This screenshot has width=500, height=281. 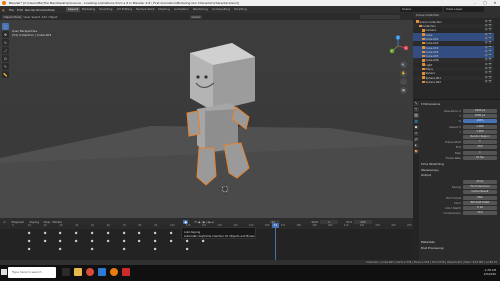 What do you see at coordinates (275, 242) in the screenshot?
I see `playhead-line` at bounding box center [275, 242].